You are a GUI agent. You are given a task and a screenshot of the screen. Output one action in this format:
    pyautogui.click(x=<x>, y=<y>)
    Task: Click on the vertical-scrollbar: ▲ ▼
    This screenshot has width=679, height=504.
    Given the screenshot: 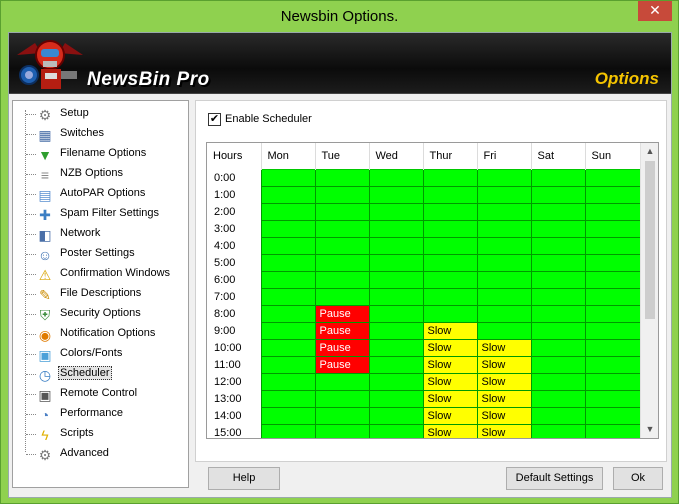 What is the action you would take?
    pyautogui.click(x=649, y=290)
    